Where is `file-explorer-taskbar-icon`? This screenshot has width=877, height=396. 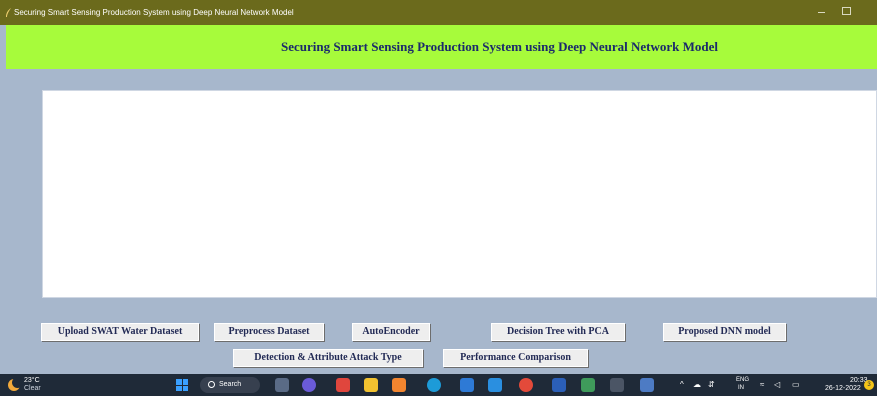 file-explorer-taskbar-icon is located at coordinates (282, 385).